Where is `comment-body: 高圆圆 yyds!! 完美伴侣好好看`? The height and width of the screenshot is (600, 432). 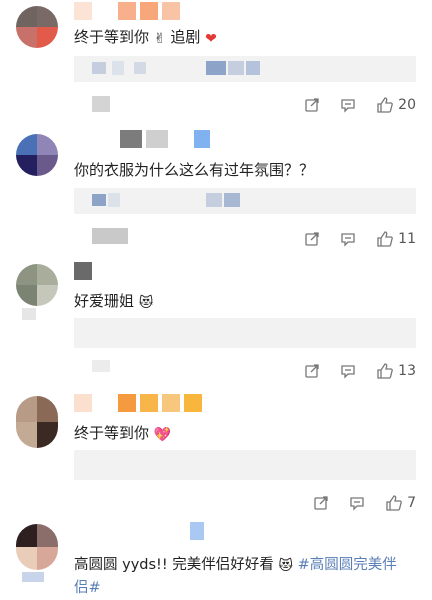
comment-body: 高圆圆 yyds!! 完美伴侣好好看 is located at coordinates (174, 565).